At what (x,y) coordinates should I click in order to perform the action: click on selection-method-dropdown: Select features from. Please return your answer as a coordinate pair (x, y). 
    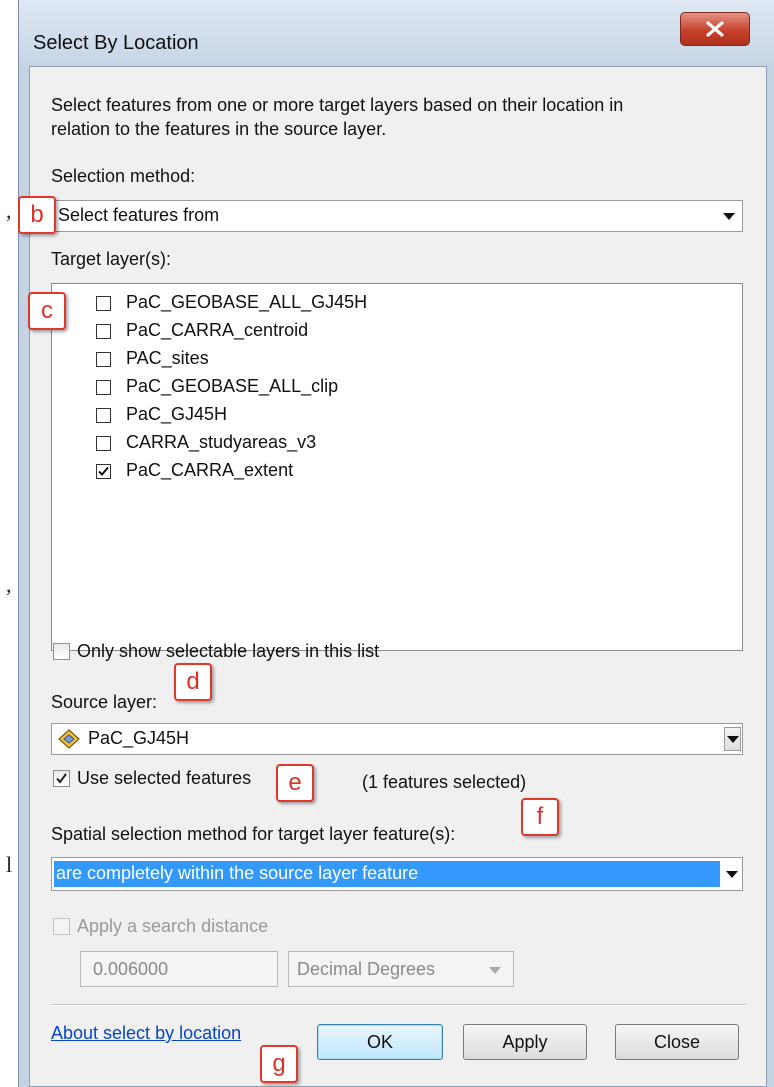
    Looking at the image, I should click on (397, 216).